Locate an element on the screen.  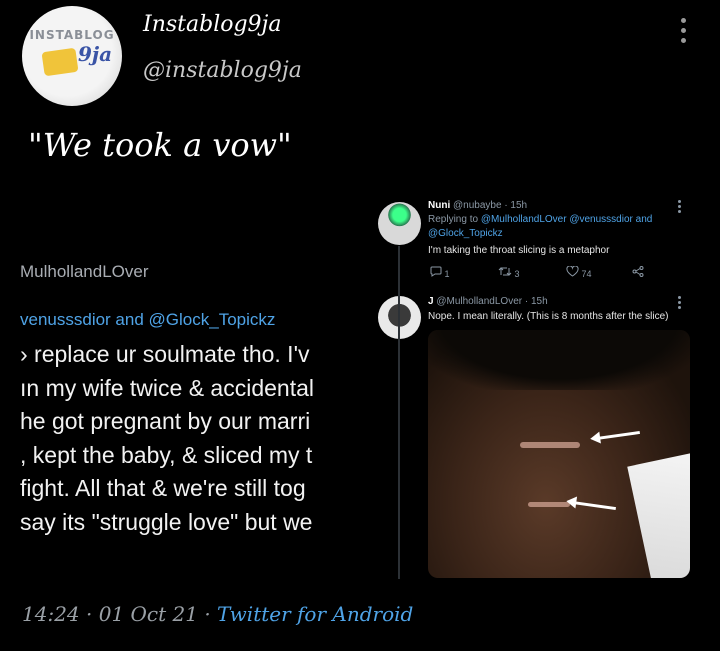
tweet-source: Twitter for Android is located at coordinates (315, 614).